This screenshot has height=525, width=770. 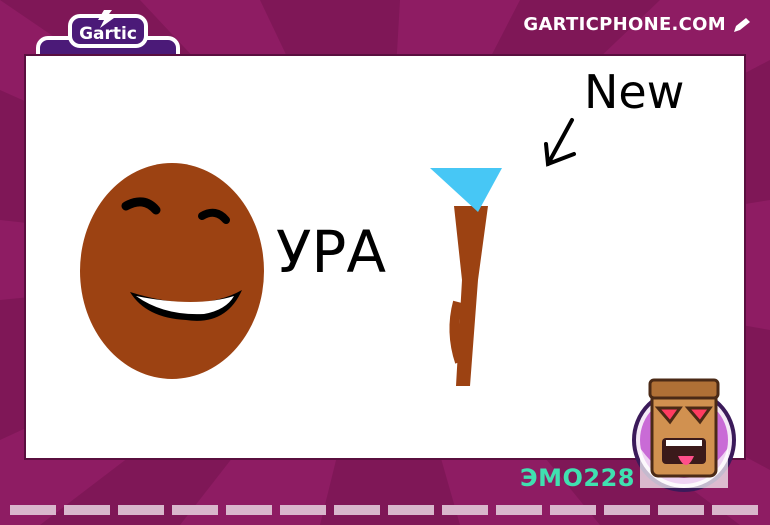 I want to click on site-link: GARTICPHONE.COM, so click(x=637, y=24).